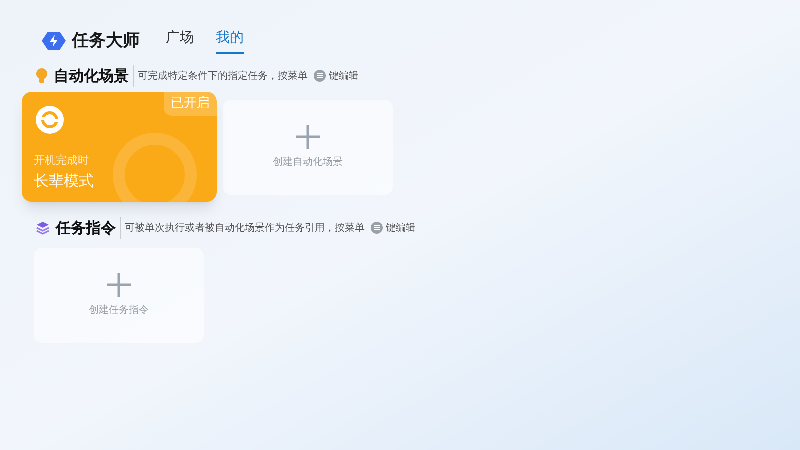 The width and height of the screenshot is (800, 450). Describe the element at coordinates (223, 77) in the screenshot. I see `section-hint: 可完成特定条件下的指定任务，按菜单` at that location.